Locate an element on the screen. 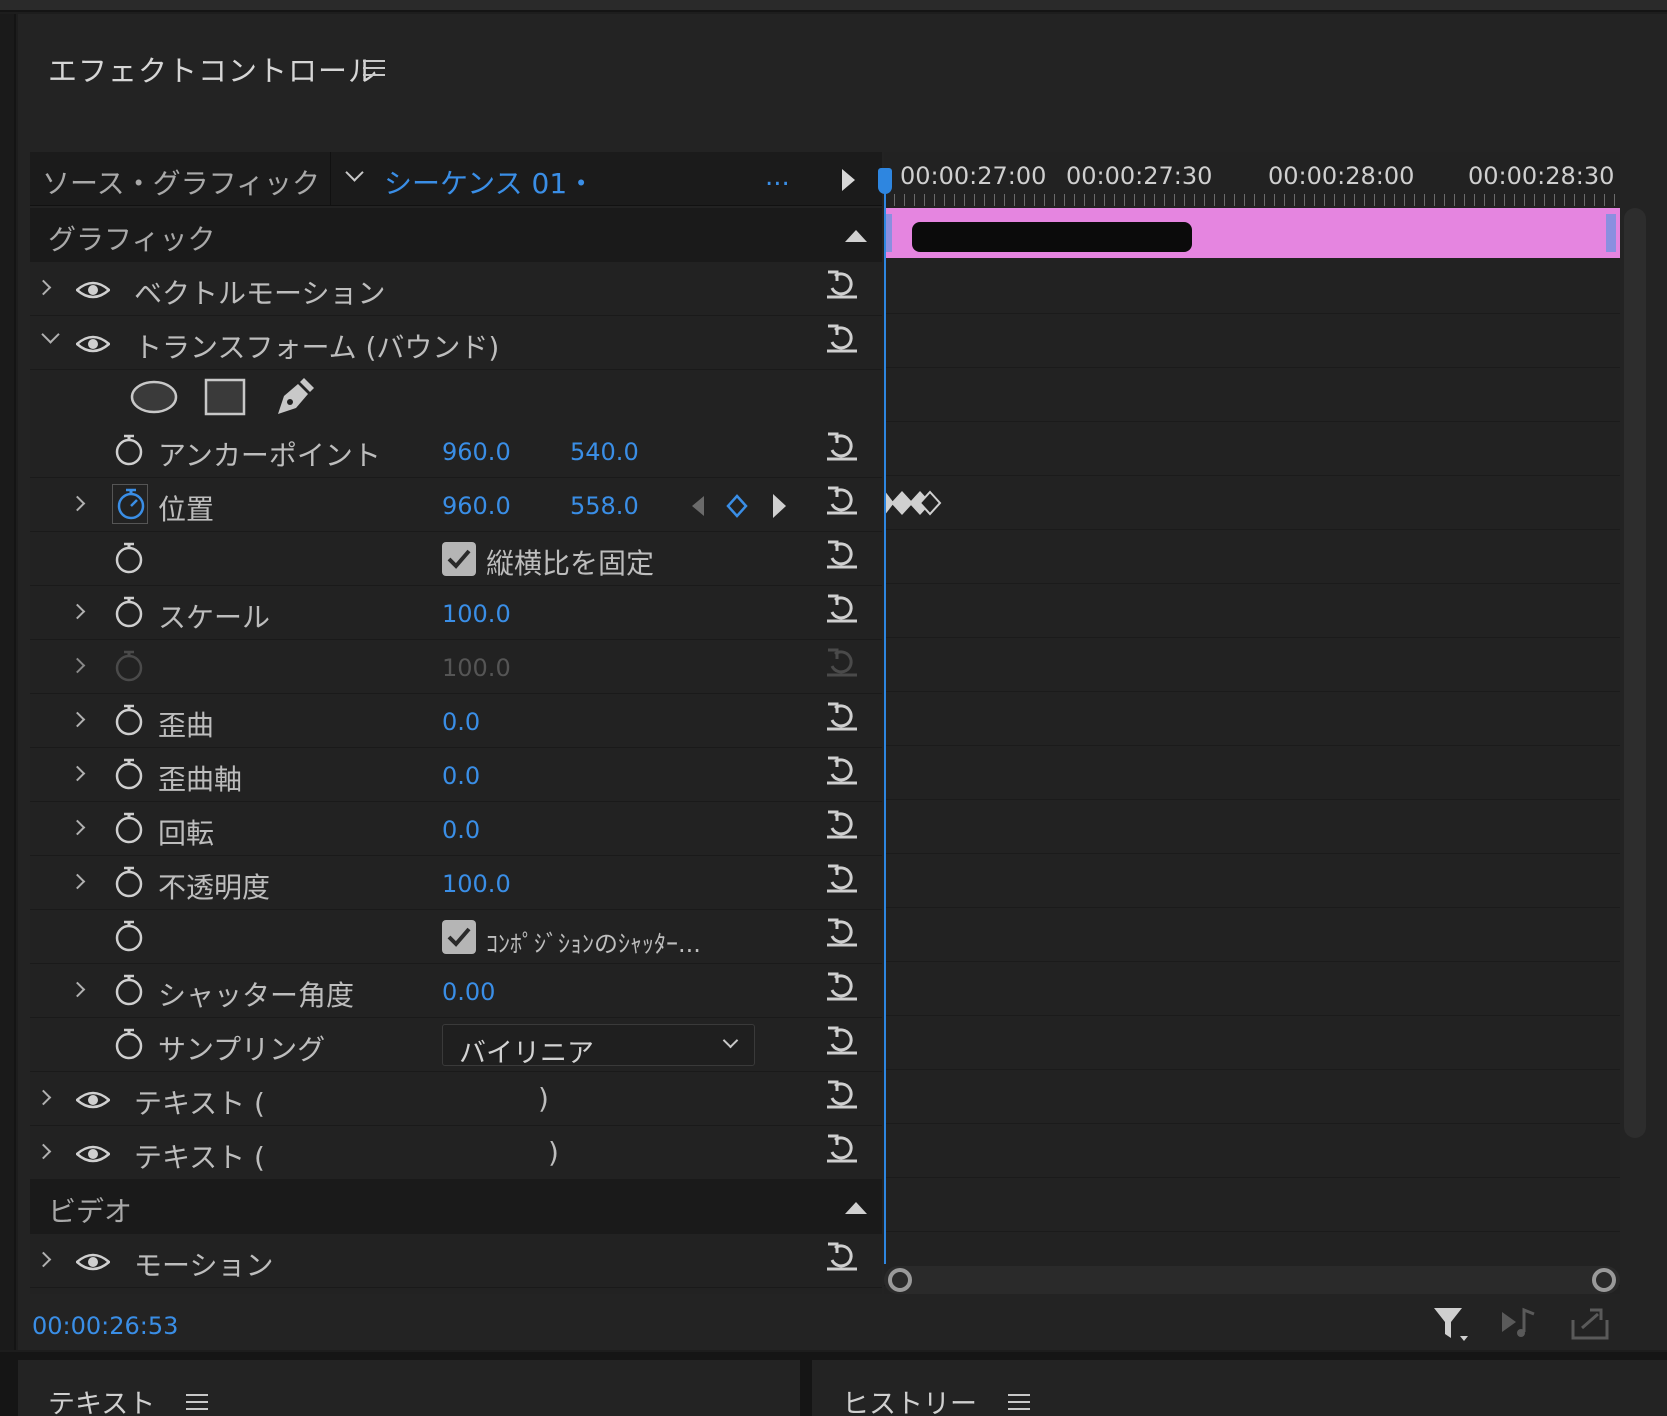  playhead-handle is located at coordinates (885, 181).